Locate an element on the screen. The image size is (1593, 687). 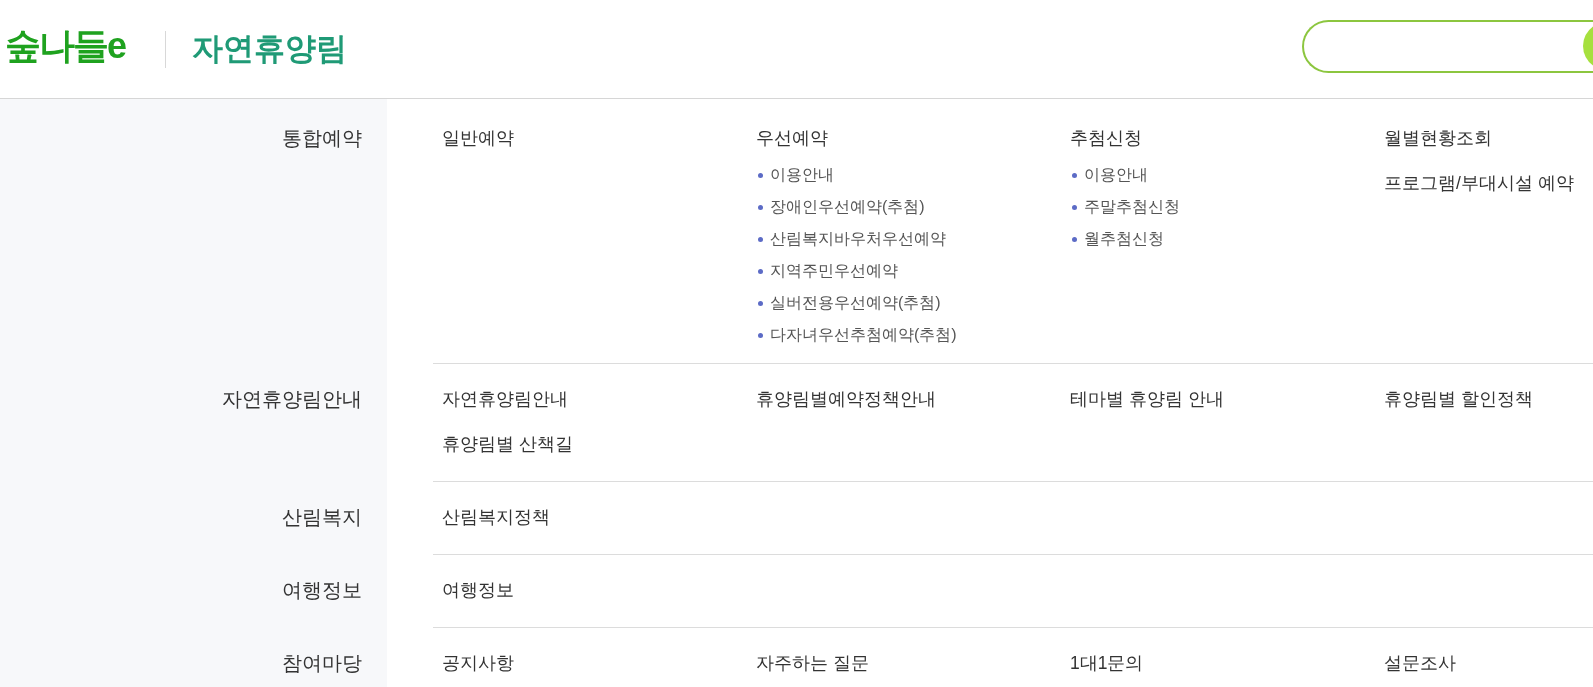
menu-link: 프로그램/부대시설 예약 is located at coordinates (1479, 183).